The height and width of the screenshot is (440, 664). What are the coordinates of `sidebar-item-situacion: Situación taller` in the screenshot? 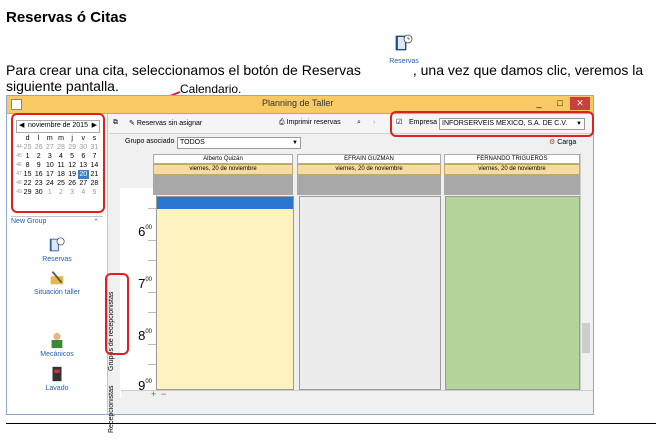 It's located at (57, 282).